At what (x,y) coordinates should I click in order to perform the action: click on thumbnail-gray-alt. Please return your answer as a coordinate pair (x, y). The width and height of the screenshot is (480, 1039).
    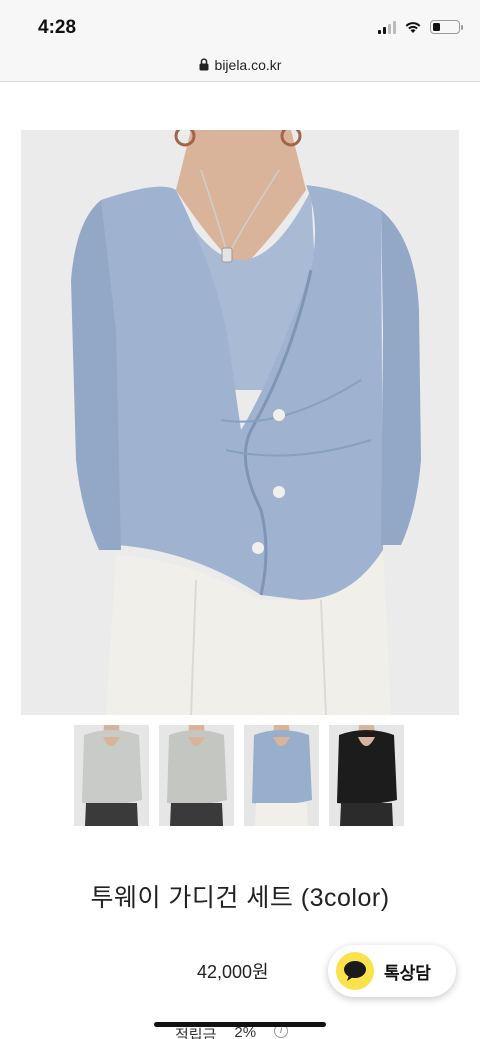
    Looking at the image, I should click on (196, 775).